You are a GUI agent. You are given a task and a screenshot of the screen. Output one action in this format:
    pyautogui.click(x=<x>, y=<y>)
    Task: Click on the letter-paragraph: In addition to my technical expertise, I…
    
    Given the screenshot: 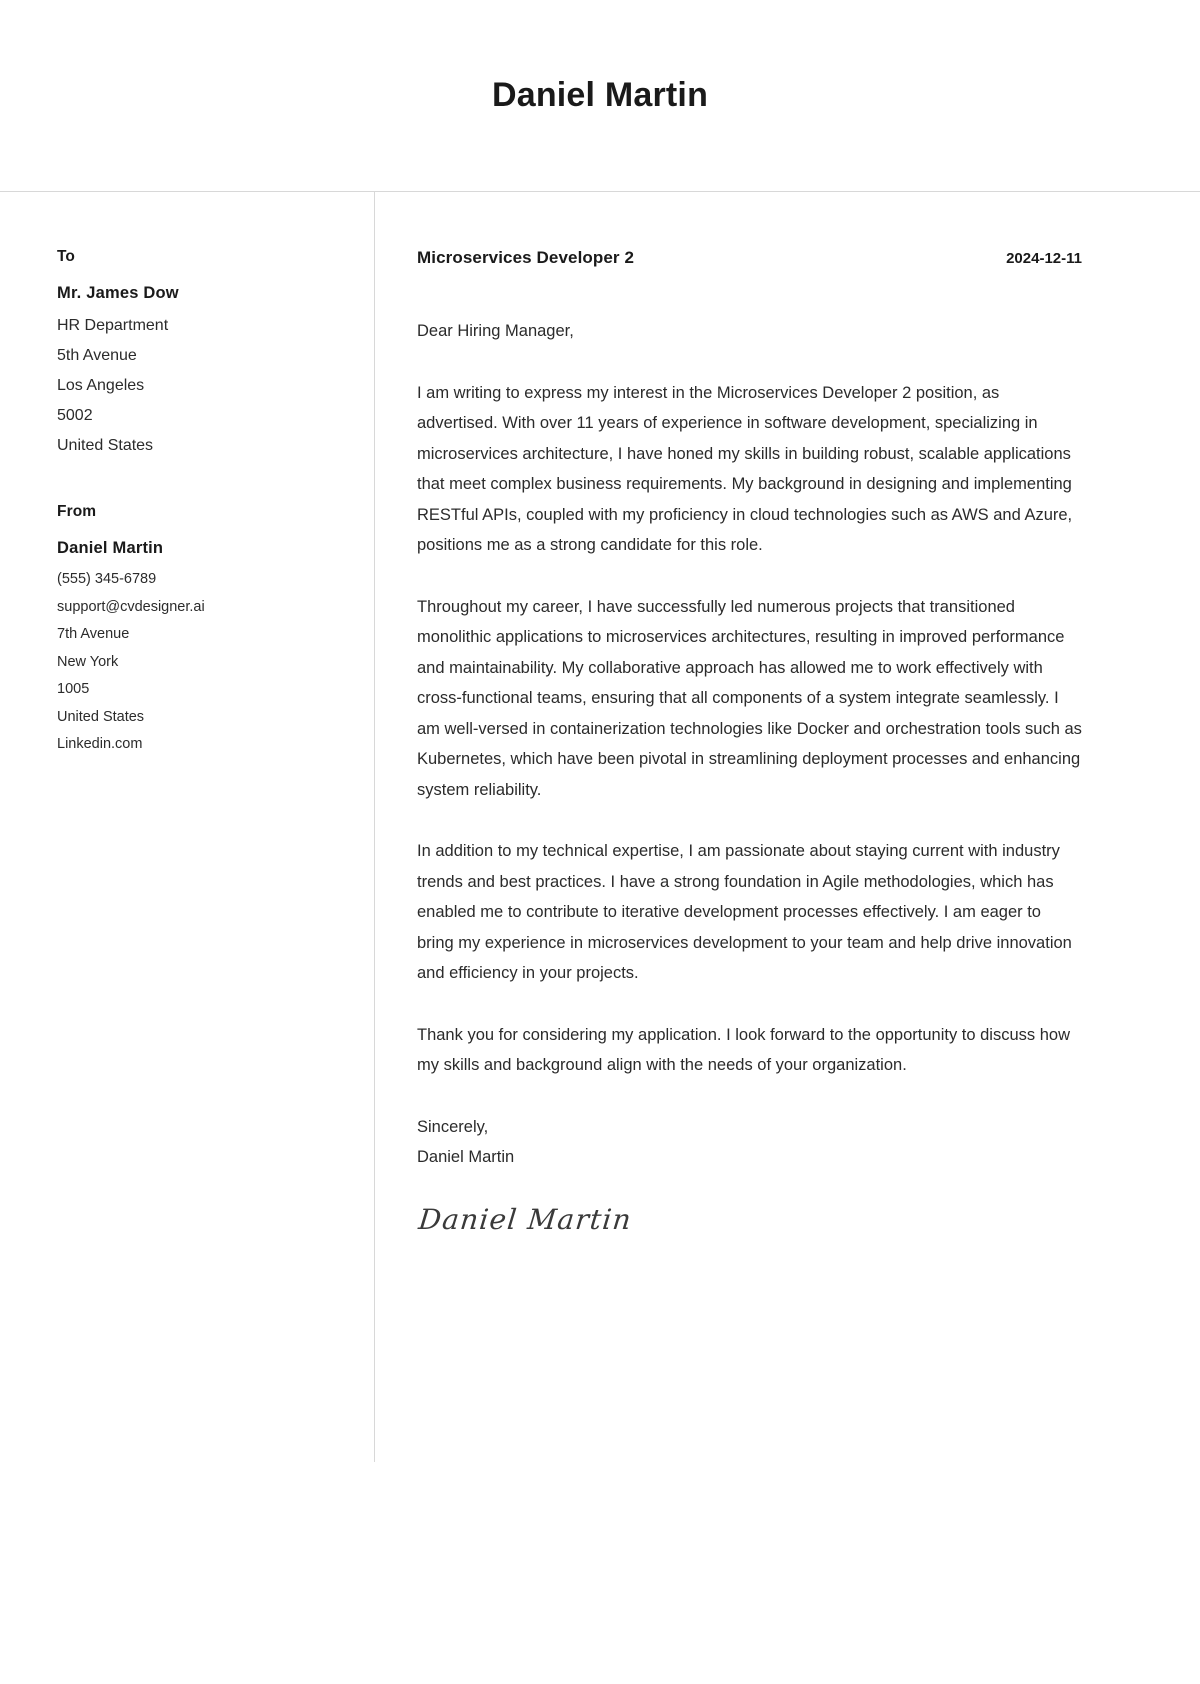 What is the action you would take?
    pyautogui.click(x=744, y=912)
    